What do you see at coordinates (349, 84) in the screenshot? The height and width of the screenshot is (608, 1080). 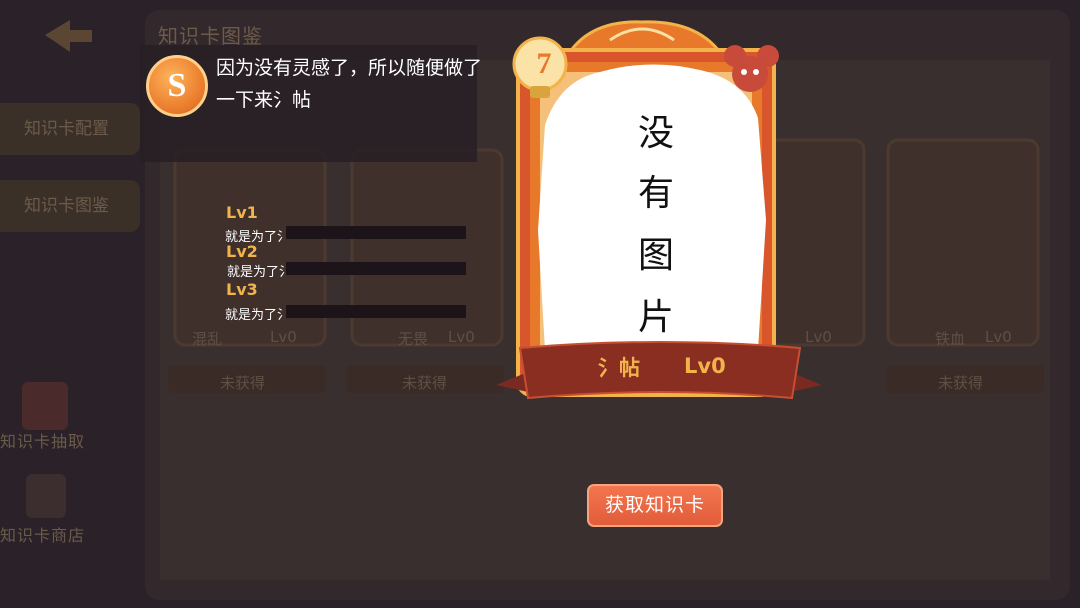 I see `card-description: 因为没有灵感了，所以随便做了一下来氵帖` at bounding box center [349, 84].